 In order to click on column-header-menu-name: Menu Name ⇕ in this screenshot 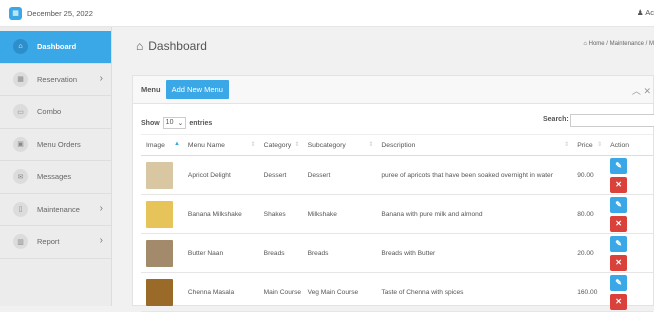, I will do `click(220, 145)`.